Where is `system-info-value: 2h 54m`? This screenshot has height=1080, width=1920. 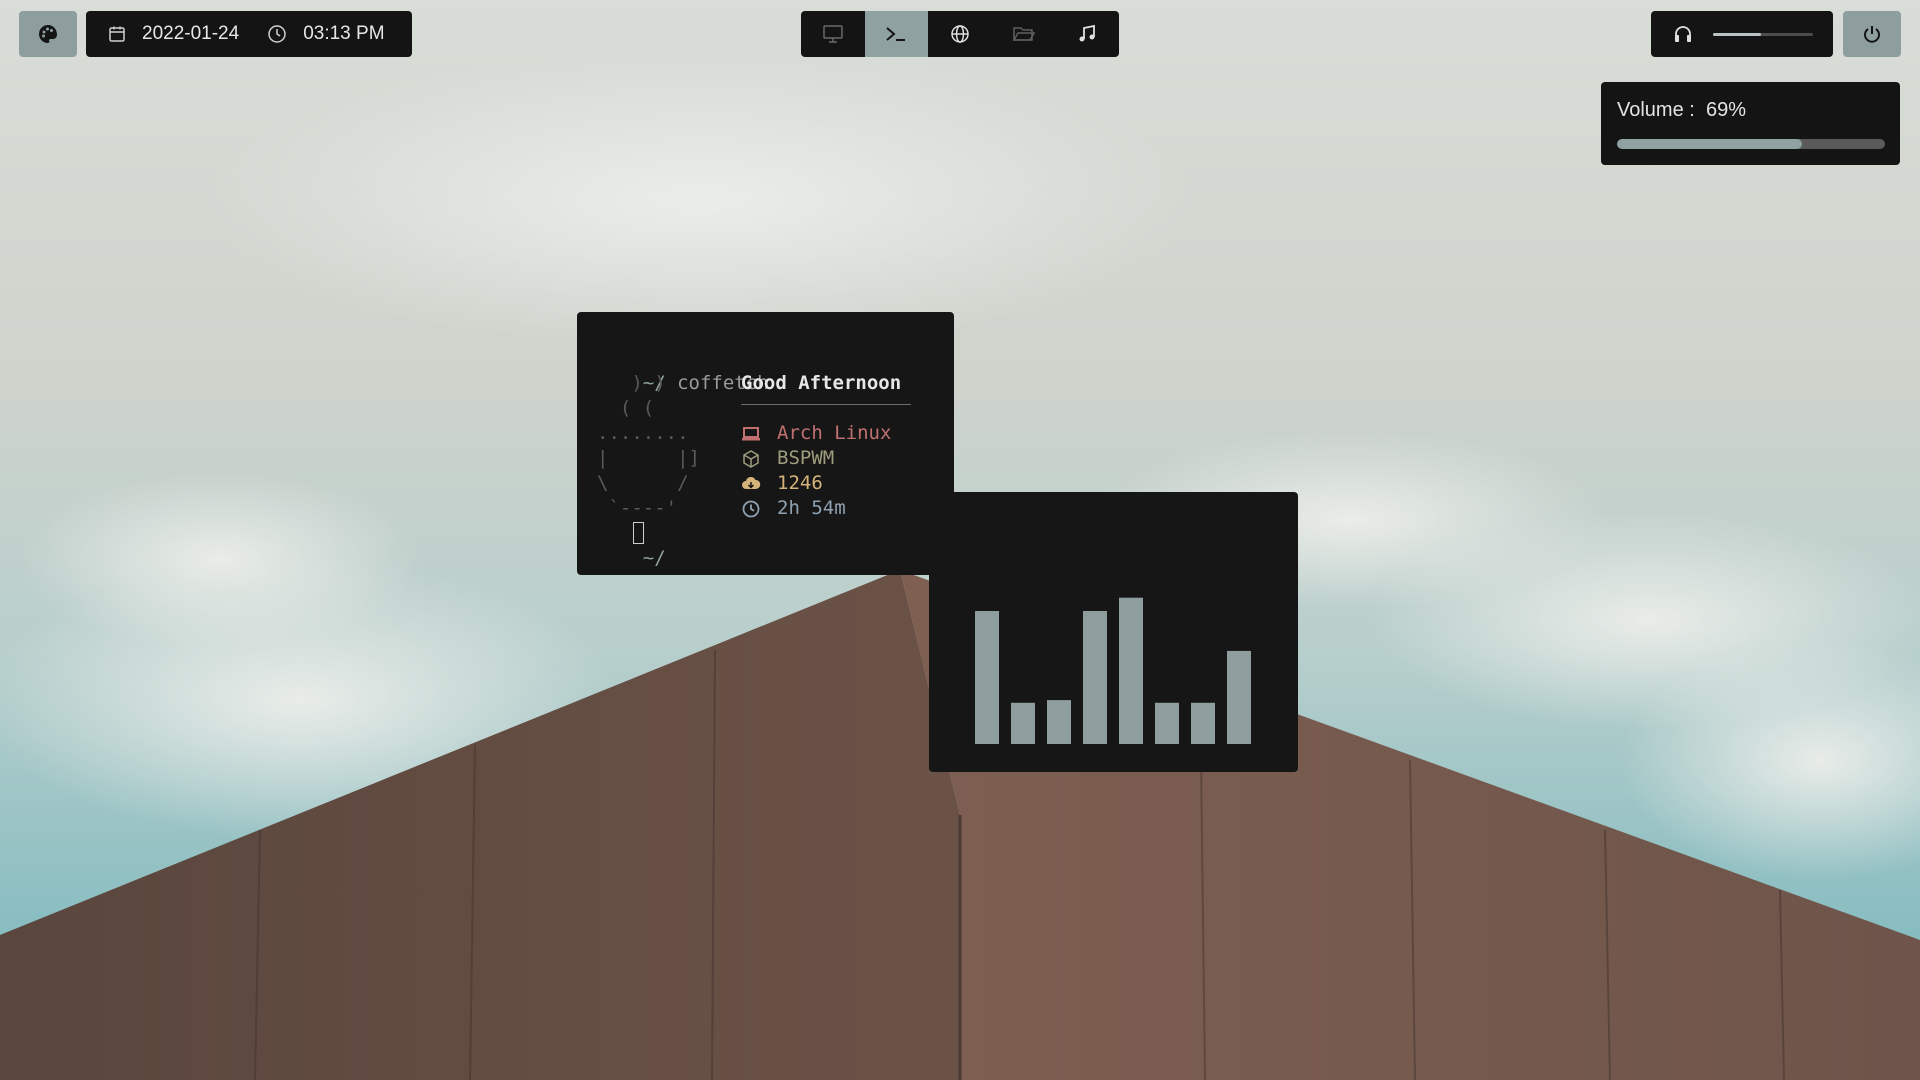 system-info-value: 2h 54m is located at coordinates (811, 508).